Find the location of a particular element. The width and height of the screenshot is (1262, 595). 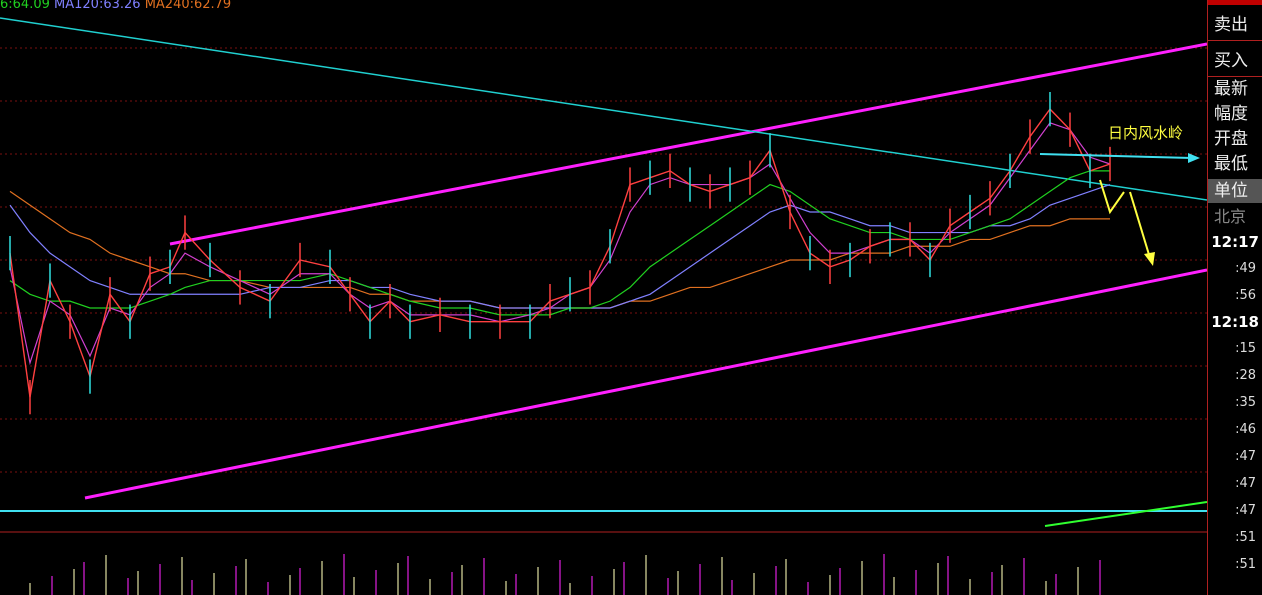

tick-7: :47 is located at coordinates (1245, 456).